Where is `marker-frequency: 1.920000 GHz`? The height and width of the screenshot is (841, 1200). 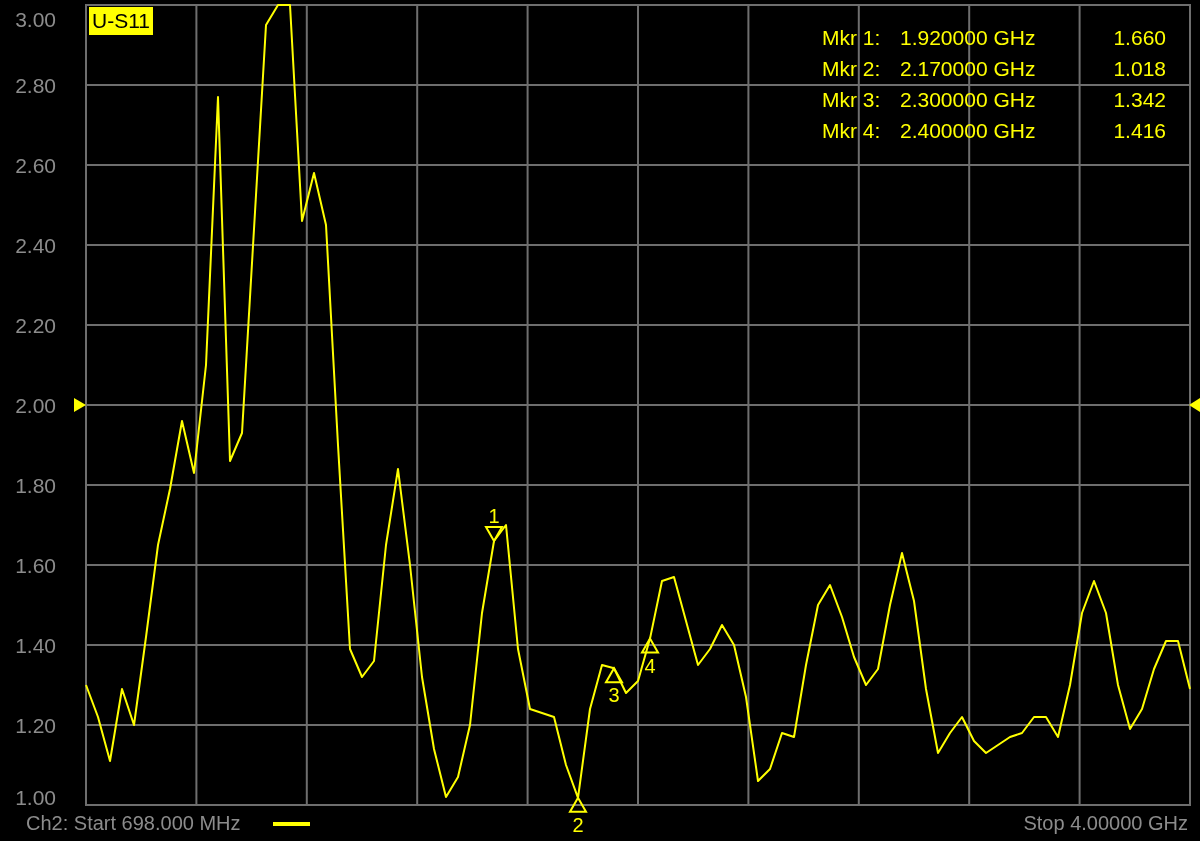
marker-frequency: 1.920000 GHz is located at coordinates (968, 38).